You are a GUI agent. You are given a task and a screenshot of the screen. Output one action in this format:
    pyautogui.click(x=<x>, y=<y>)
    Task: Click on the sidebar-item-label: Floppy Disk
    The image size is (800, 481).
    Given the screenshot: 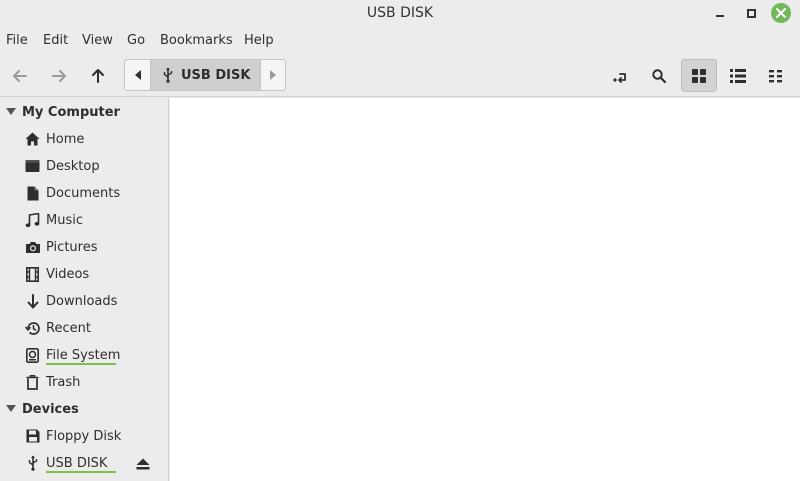 What is the action you would take?
    pyautogui.click(x=84, y=436)
    